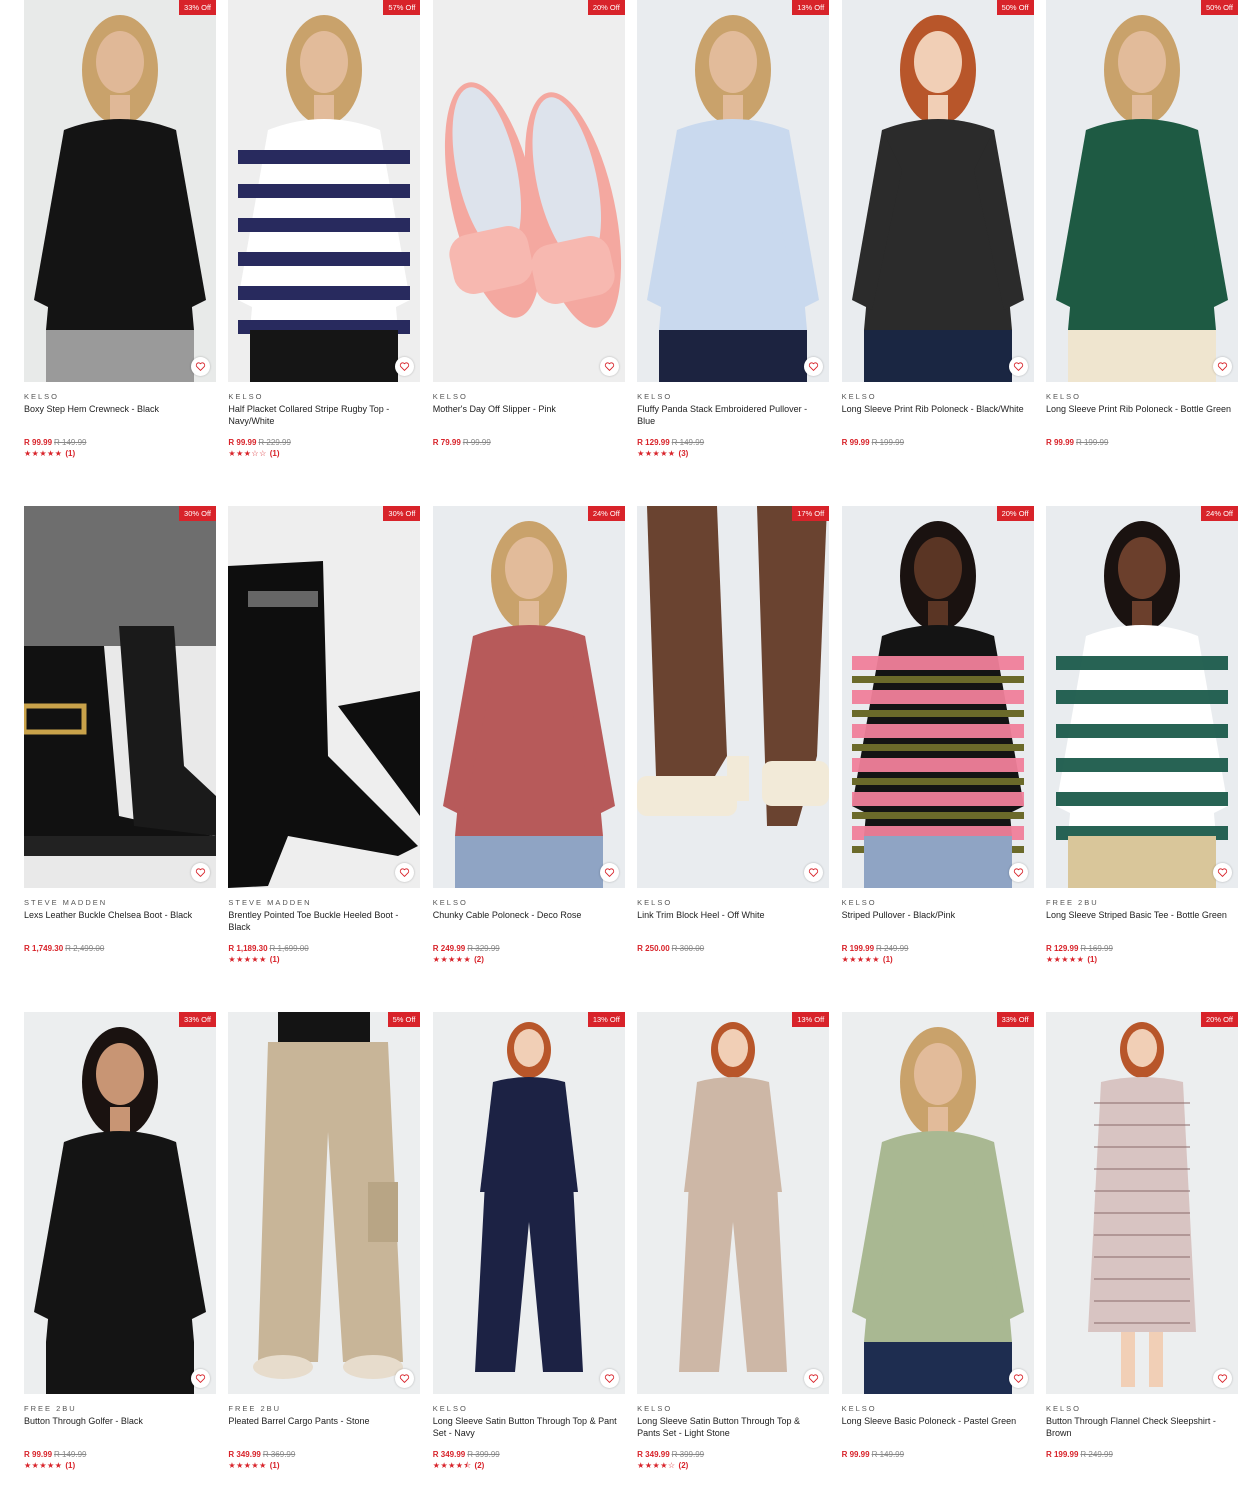 Image resolution: width=1250 pixels, height=1509 pixels. I want to click on brand-name: FREE 2BU, so click(50, 1408).